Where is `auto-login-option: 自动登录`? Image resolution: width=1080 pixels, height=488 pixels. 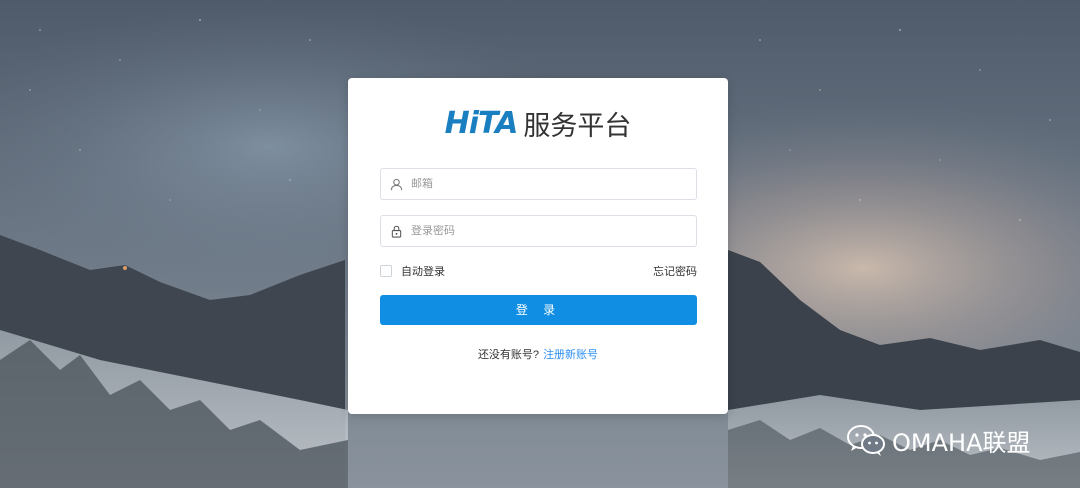 auto-login-option: 自动登录 is located at coordinates (412, 271).